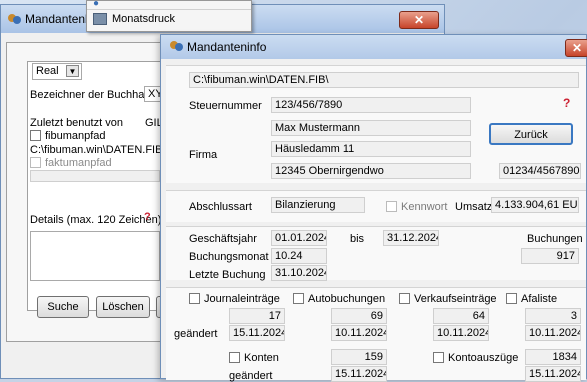  I want to click on letzte-buchung-label: Letzte Buchung, so click(227, 275).